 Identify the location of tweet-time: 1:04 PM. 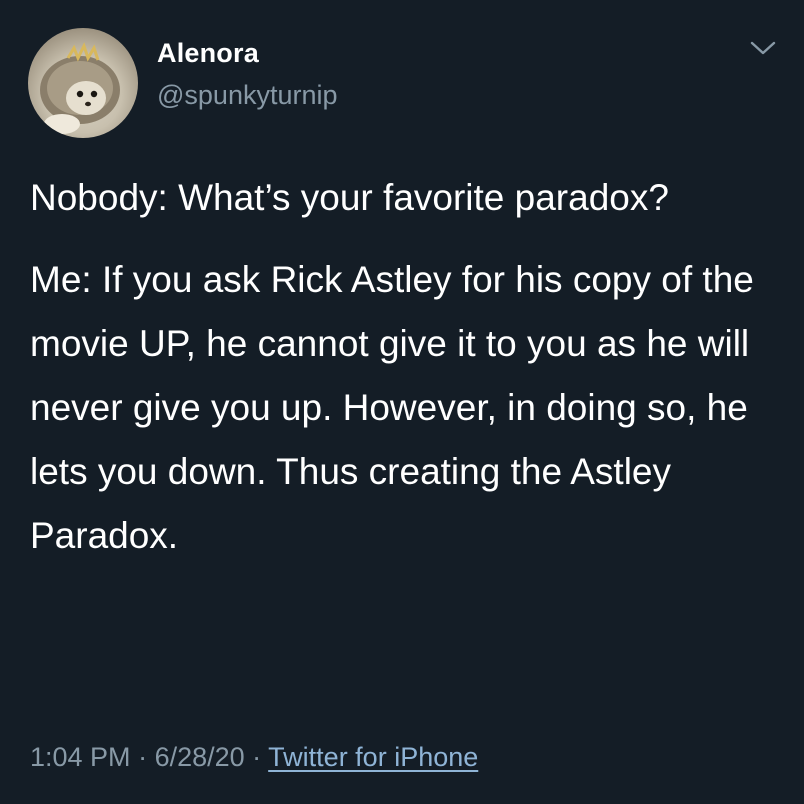
(80, 757).